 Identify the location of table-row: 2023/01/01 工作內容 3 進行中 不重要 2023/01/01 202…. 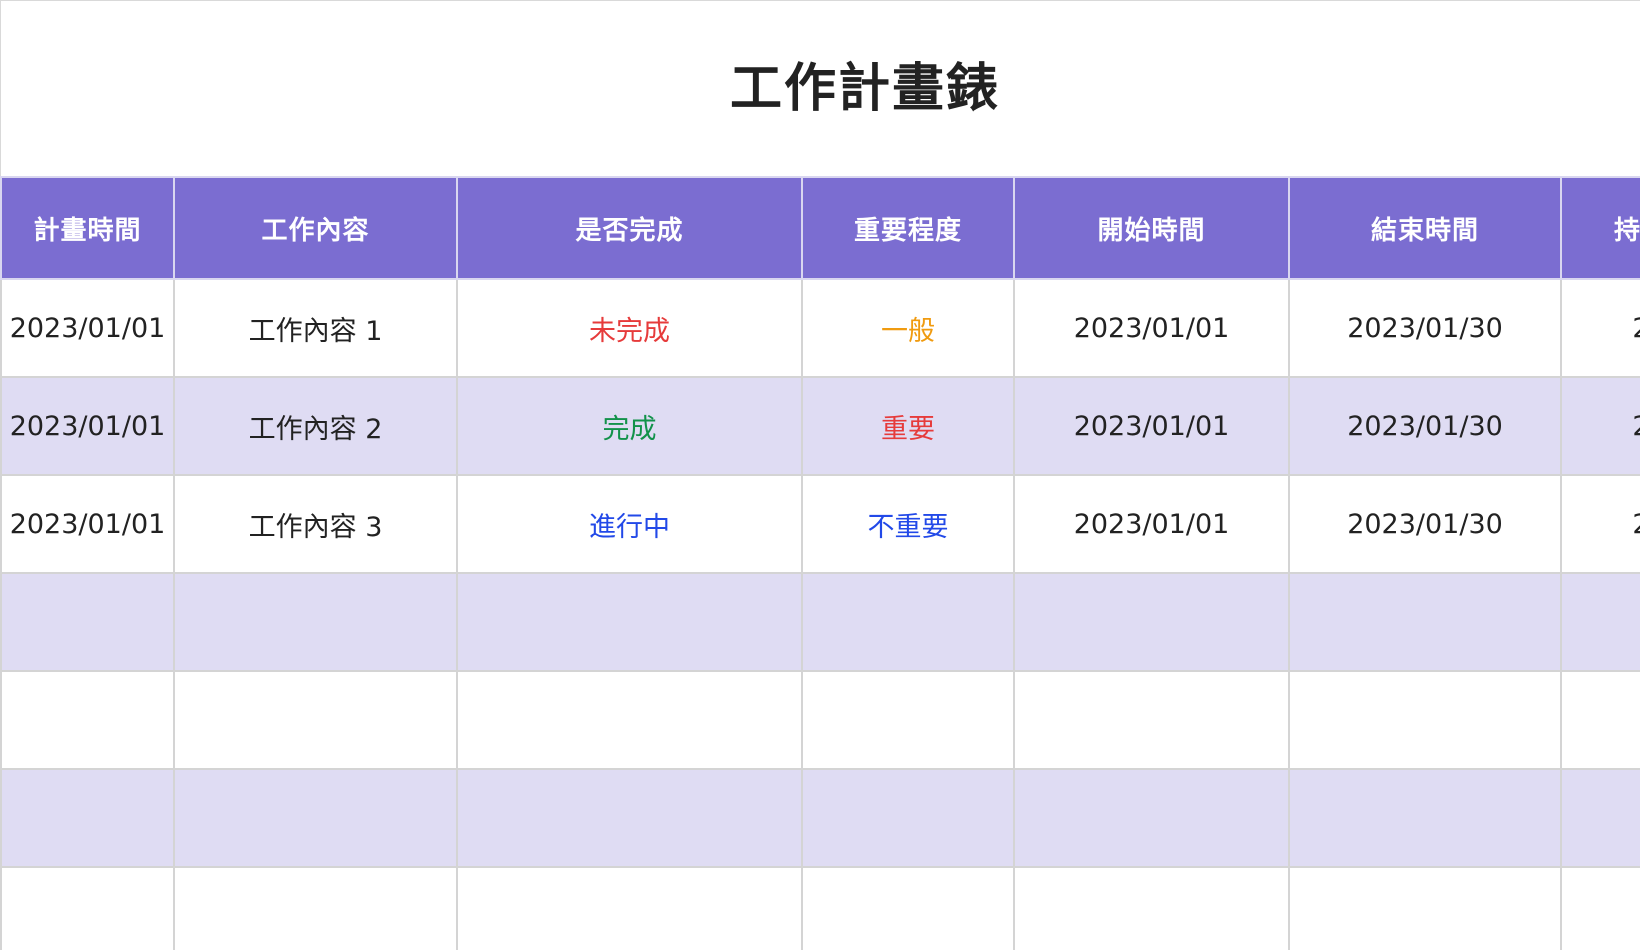
(820, 524).